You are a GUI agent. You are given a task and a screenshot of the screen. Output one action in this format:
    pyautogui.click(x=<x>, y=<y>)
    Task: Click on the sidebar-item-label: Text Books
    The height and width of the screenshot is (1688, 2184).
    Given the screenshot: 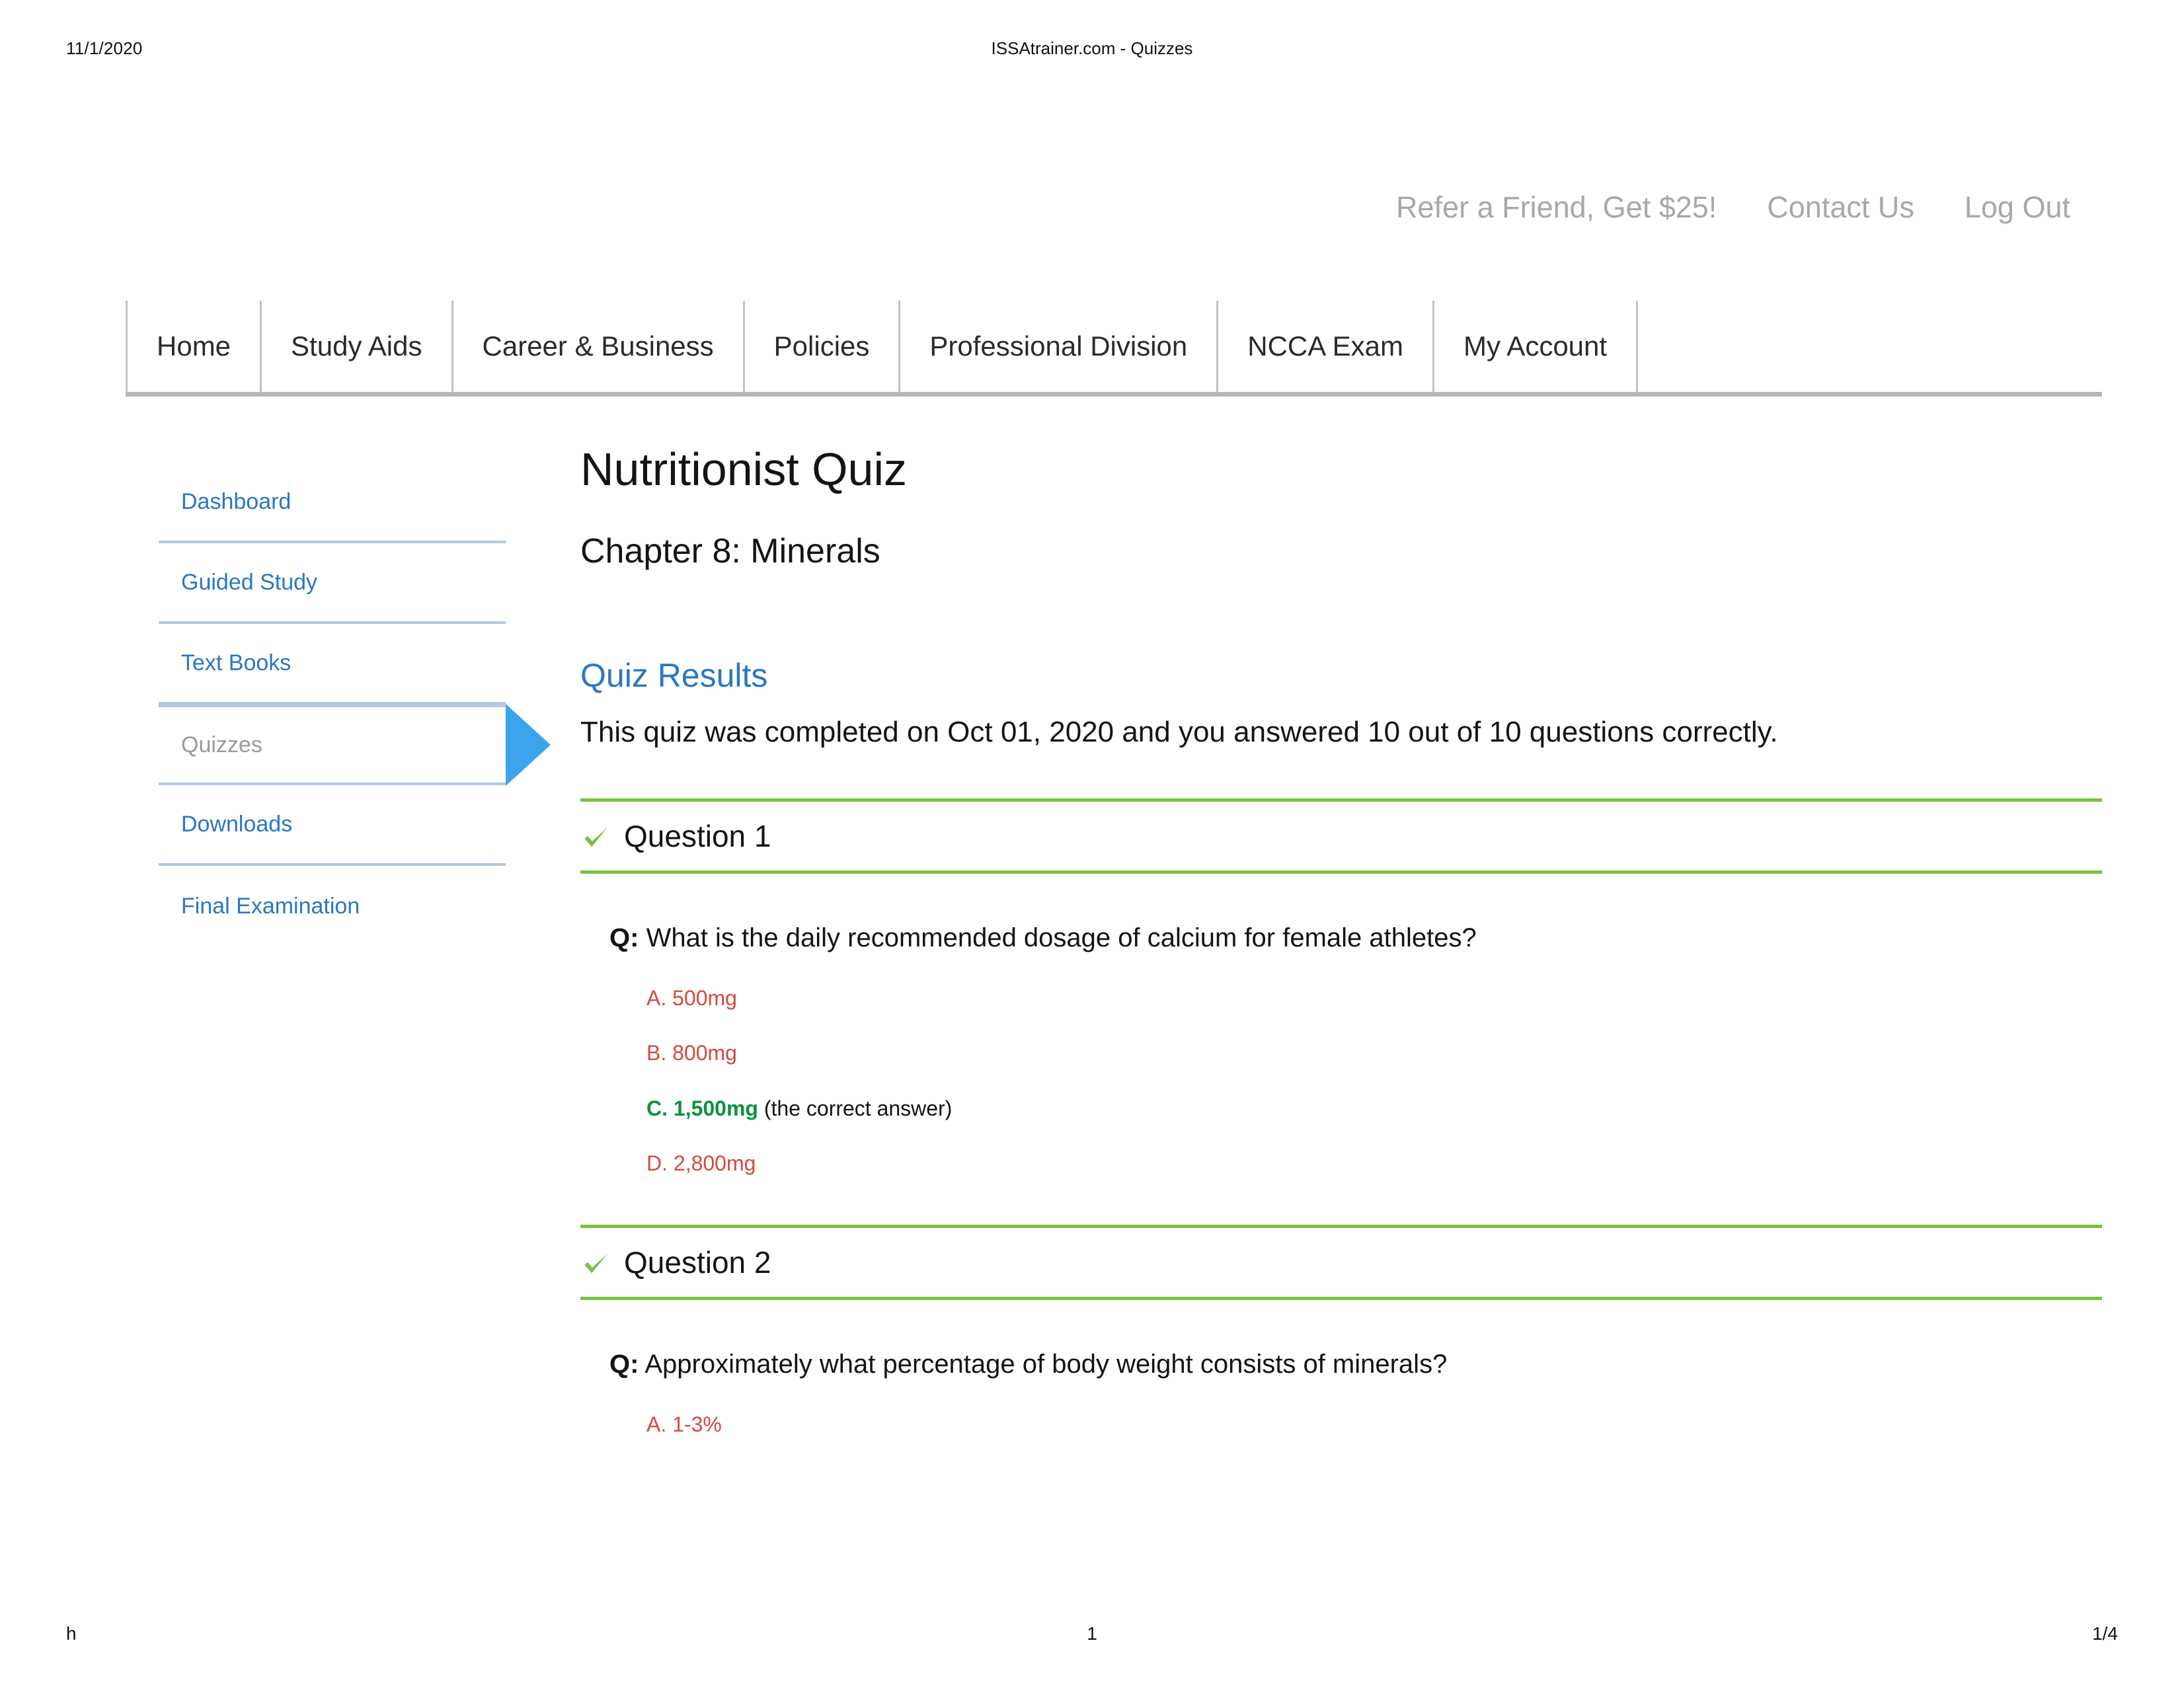 What is the action you would take?
    pyautogui.click(x=225, y=663)
    